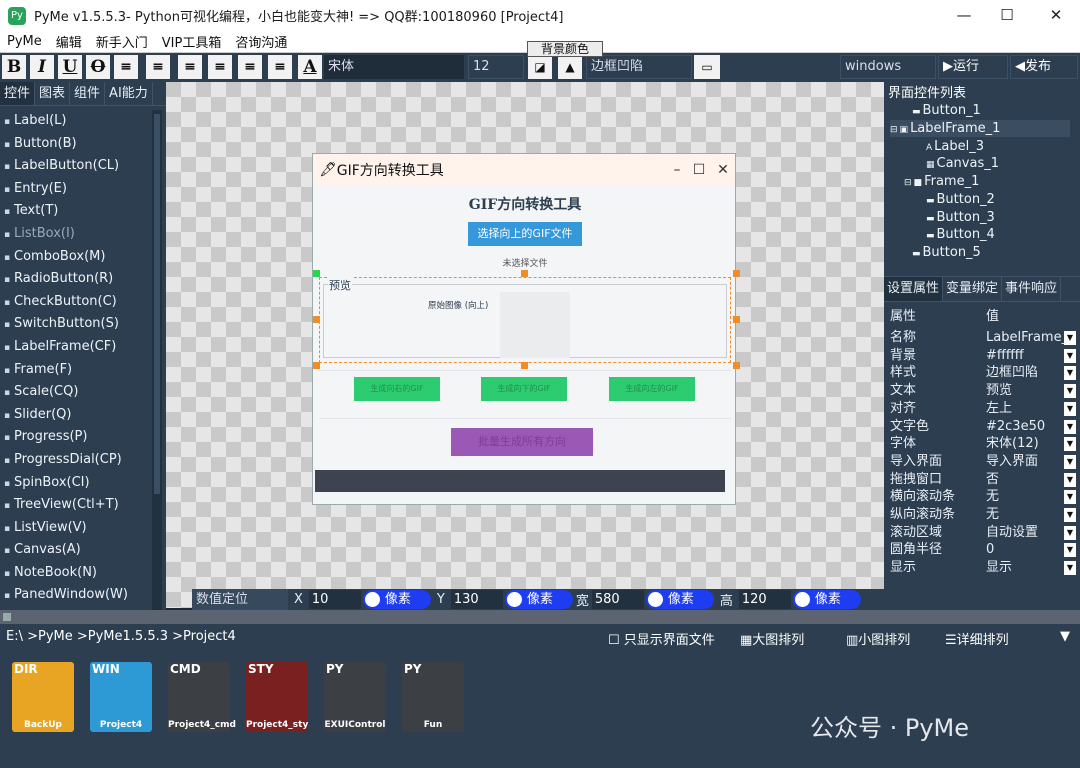 The width and height of the screenshot is (1080, 768). I want to click on component-item: ▪ Frame(F), so click(76, 370).